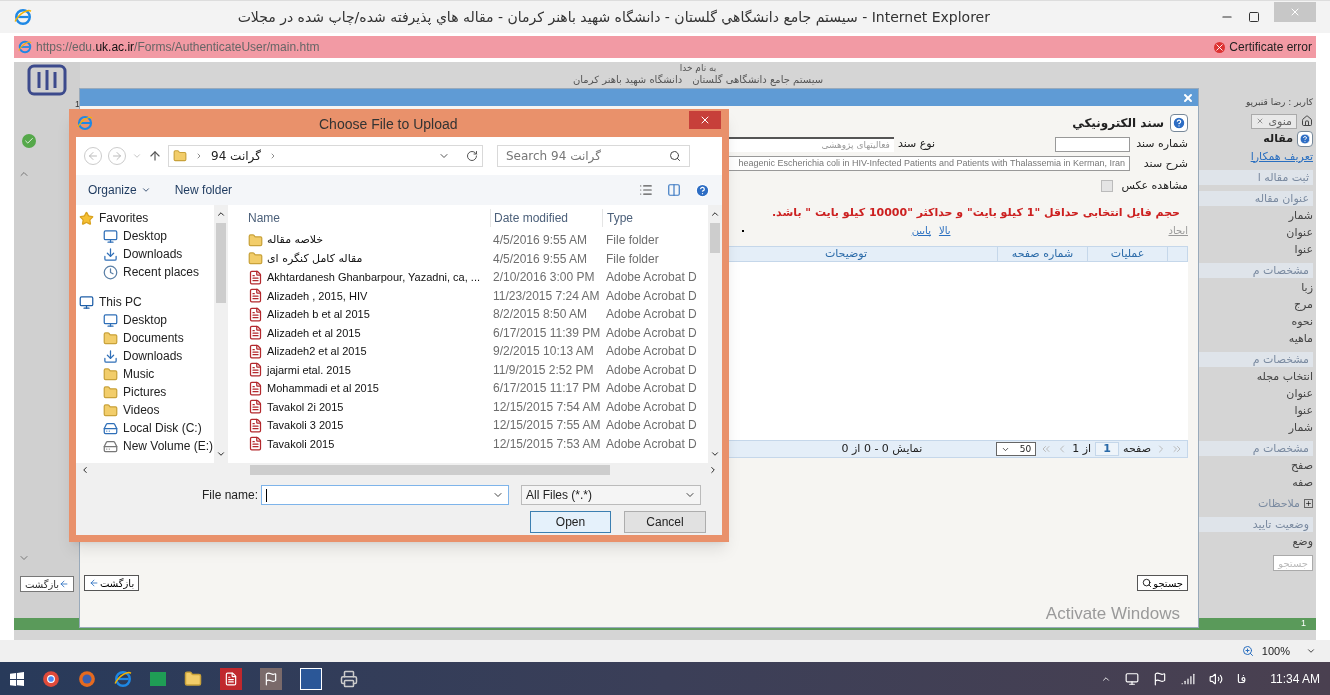 The height and width of the screenshot is (695, 1330). Describe the element at coordinates (651, 389) in the screenshot. I see `file-type: Adobe Acrobat D` at that location.